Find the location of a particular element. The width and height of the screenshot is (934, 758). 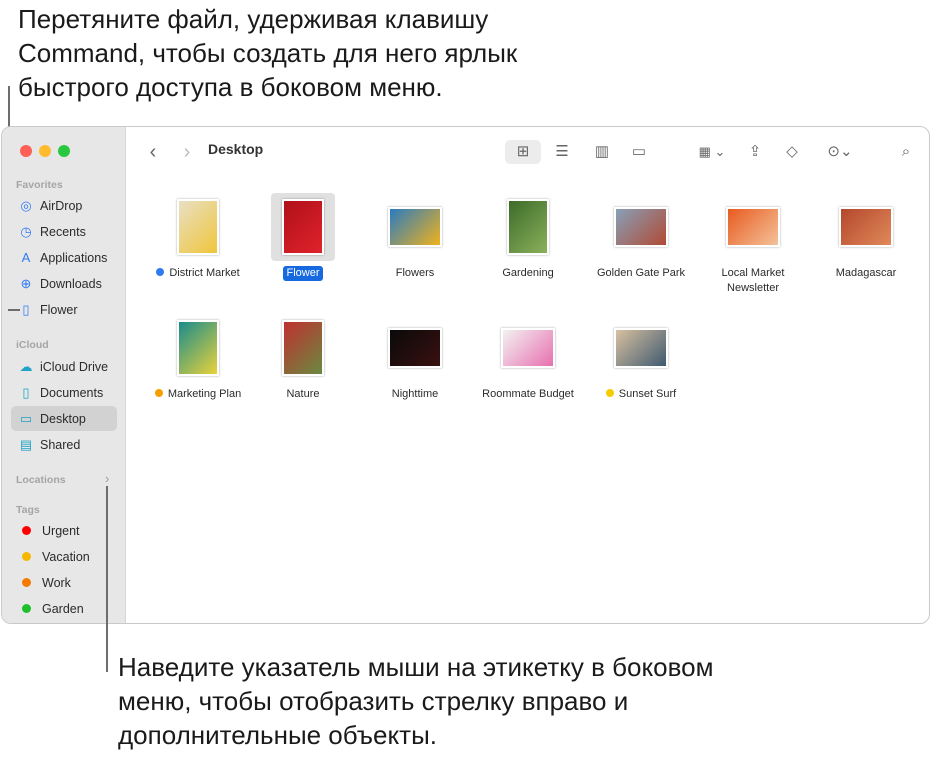

file-item: Flowers is located at coordinates (415, 237).